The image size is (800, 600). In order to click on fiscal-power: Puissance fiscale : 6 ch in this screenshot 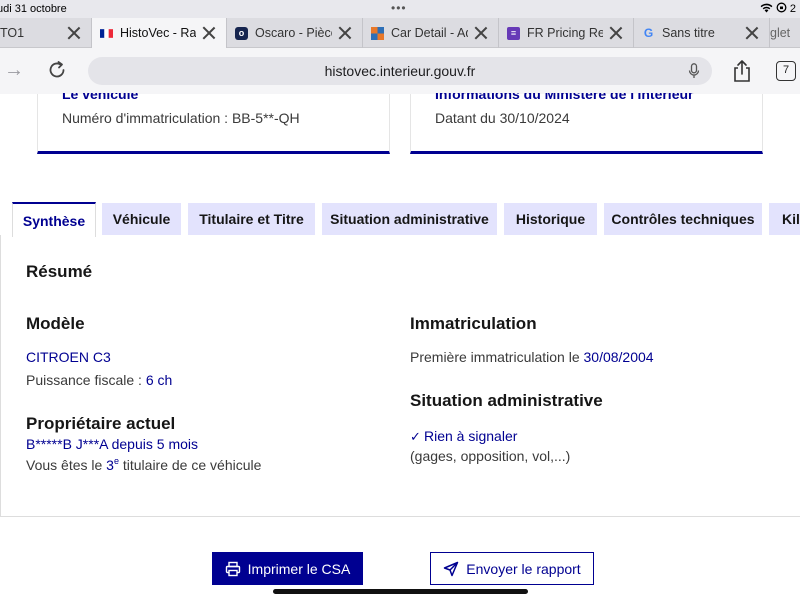, I will do `click(99, 380)`.